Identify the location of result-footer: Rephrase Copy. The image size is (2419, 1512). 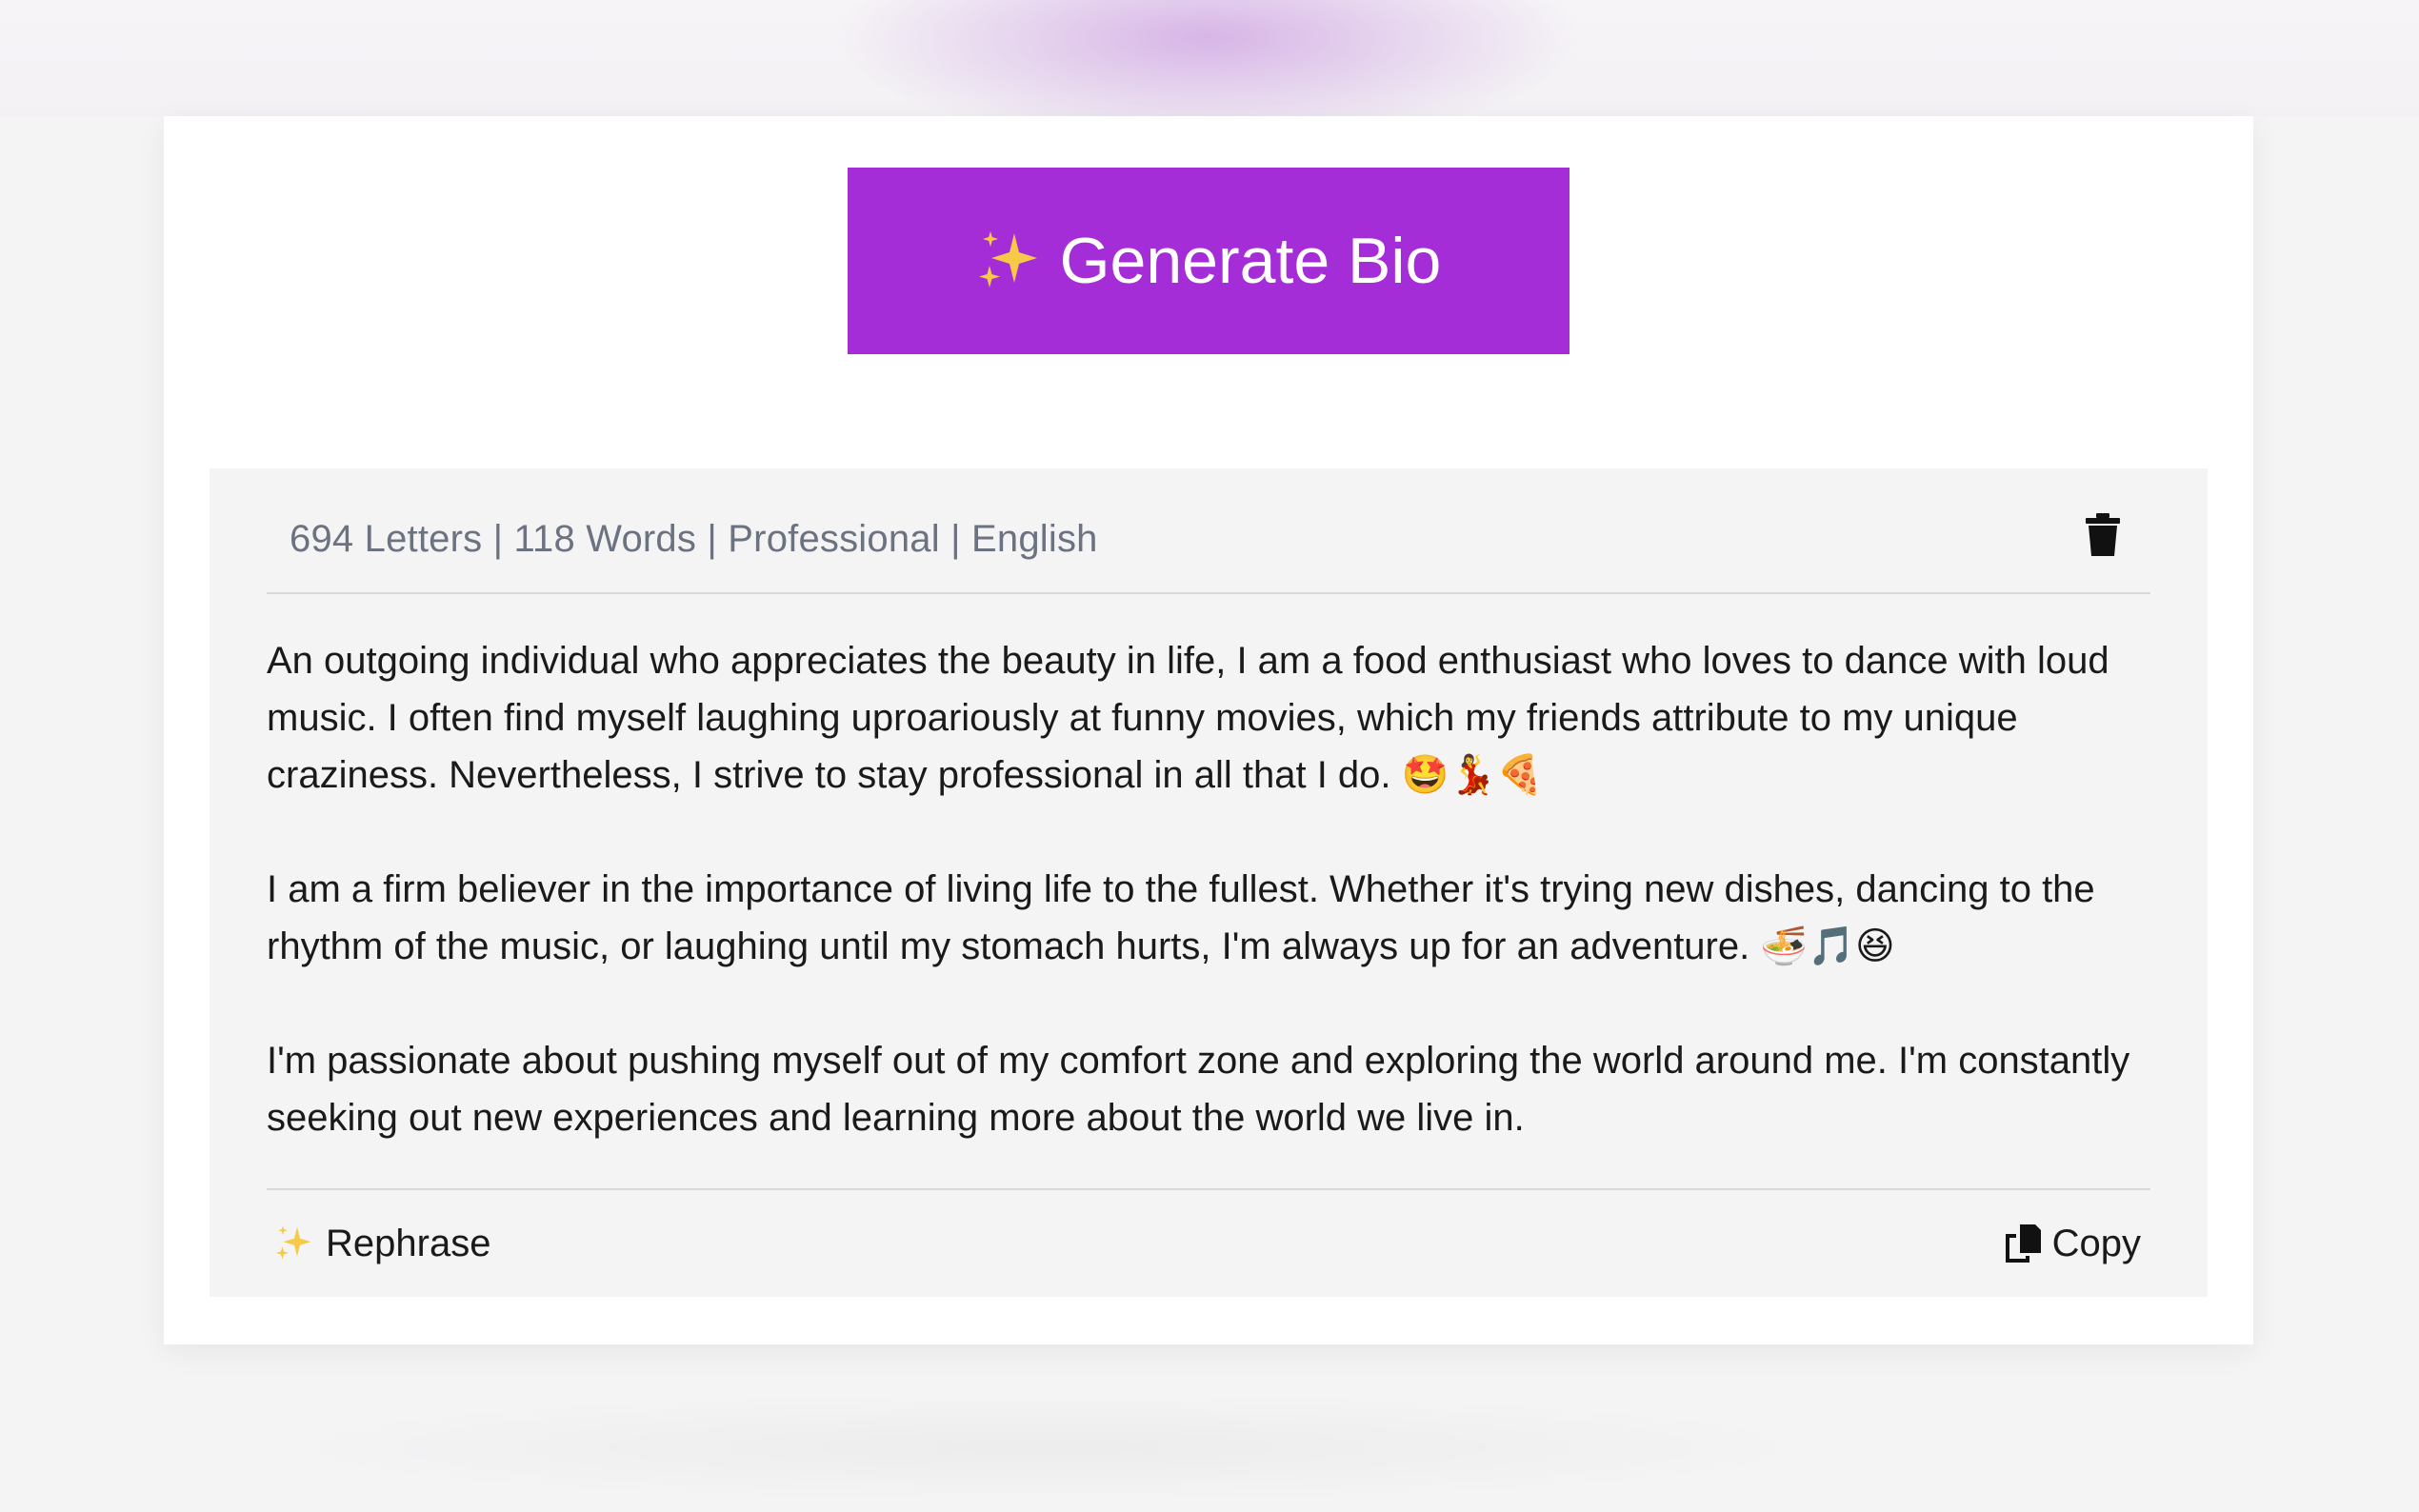
(1208, 1241).